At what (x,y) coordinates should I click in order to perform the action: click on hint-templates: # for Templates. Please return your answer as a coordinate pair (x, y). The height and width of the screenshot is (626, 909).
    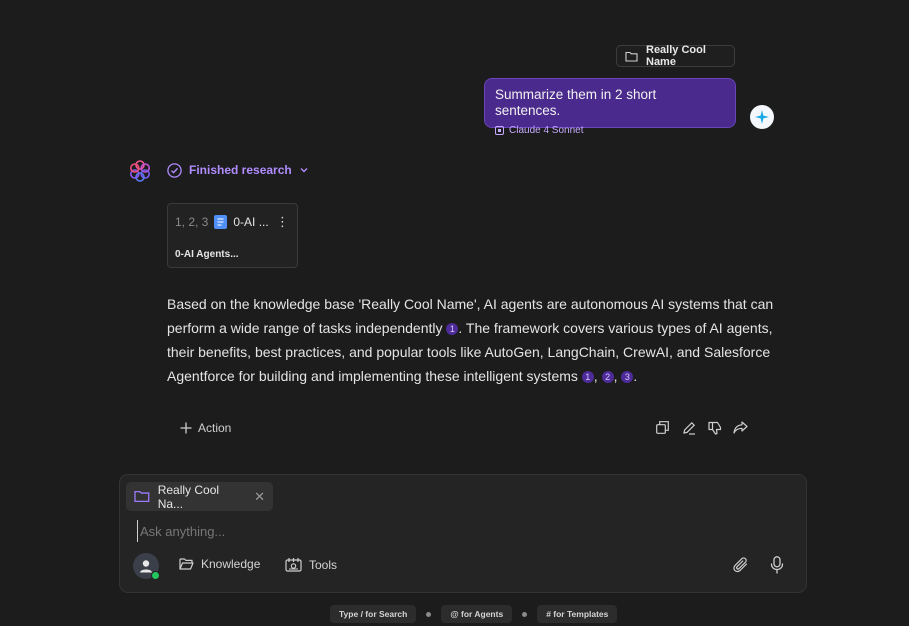
    Looking at the image, I should click on (577, 614).